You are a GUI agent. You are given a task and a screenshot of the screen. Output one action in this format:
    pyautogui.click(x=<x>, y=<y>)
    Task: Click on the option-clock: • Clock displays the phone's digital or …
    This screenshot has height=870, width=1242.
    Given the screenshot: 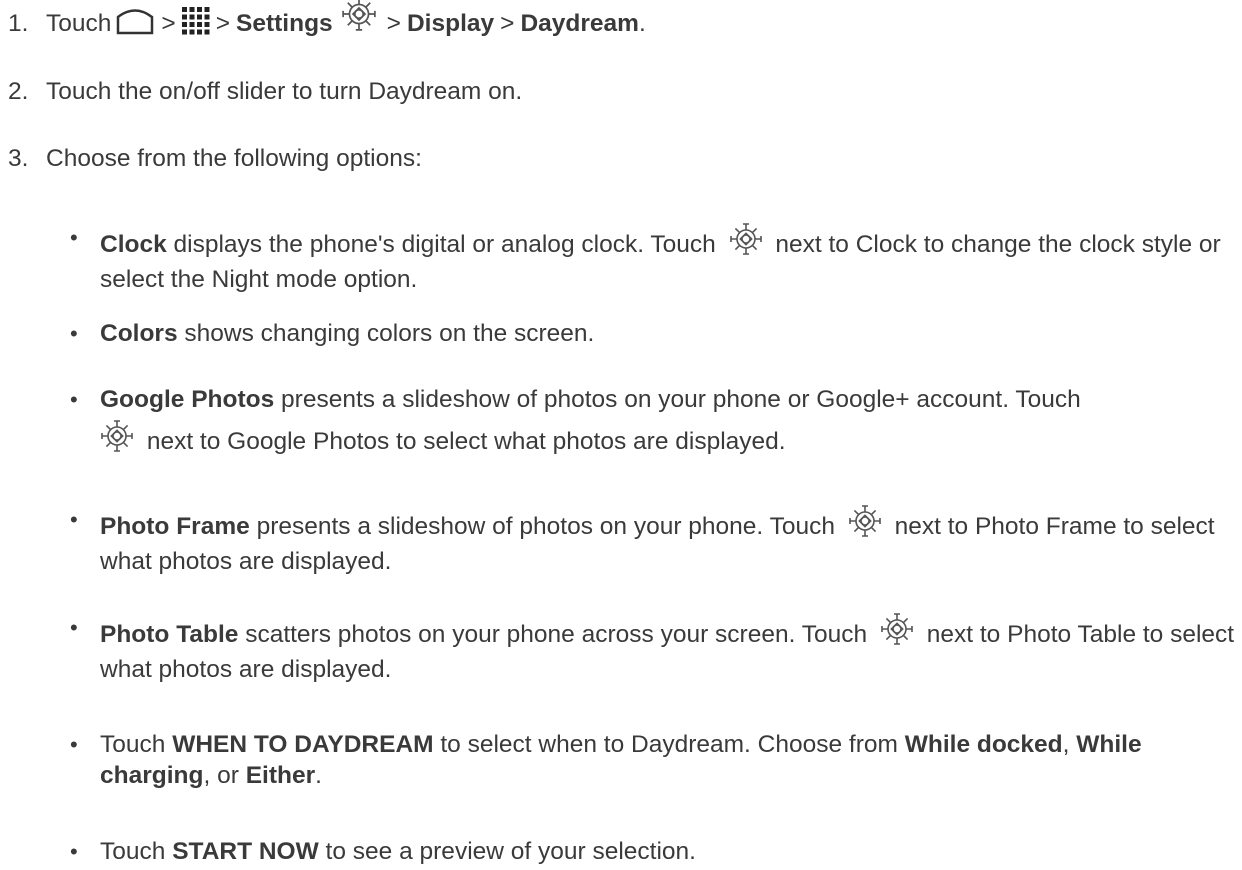 What is the action you would take?
    pyautogui.click(x=655, y=258)
    